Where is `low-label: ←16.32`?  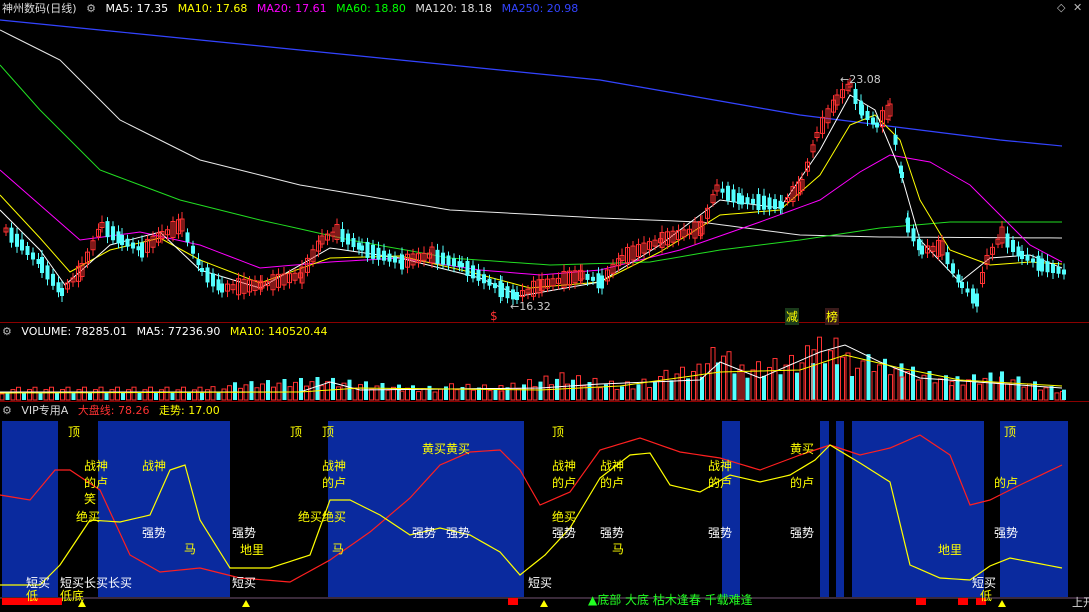 low-label: ←16.32 is located at coordinates (530, 306).